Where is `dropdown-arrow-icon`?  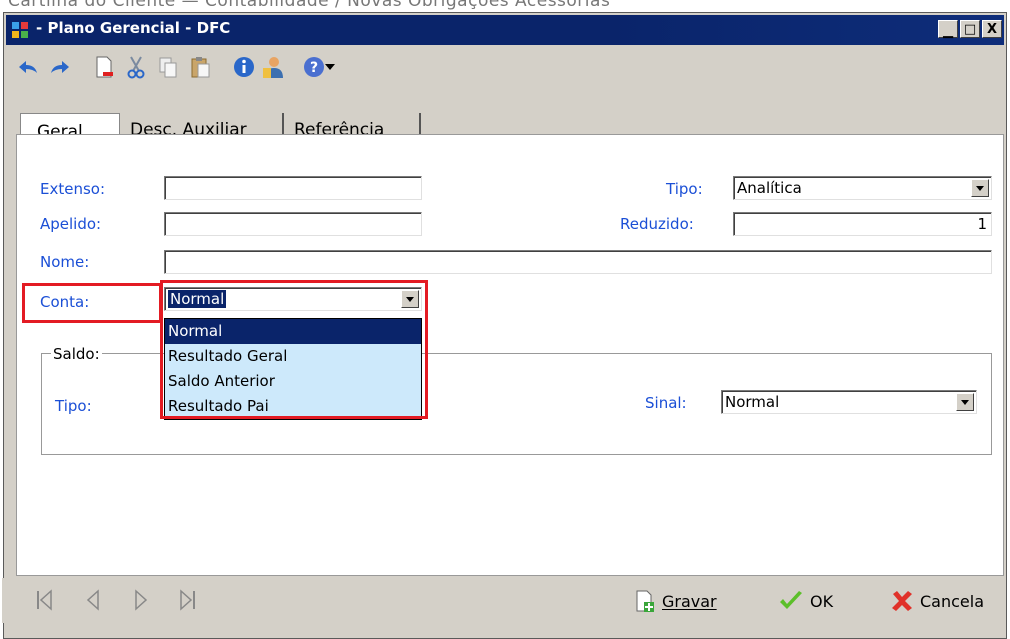 dropdown-arrow-icon is located at coordinates (330, 67).